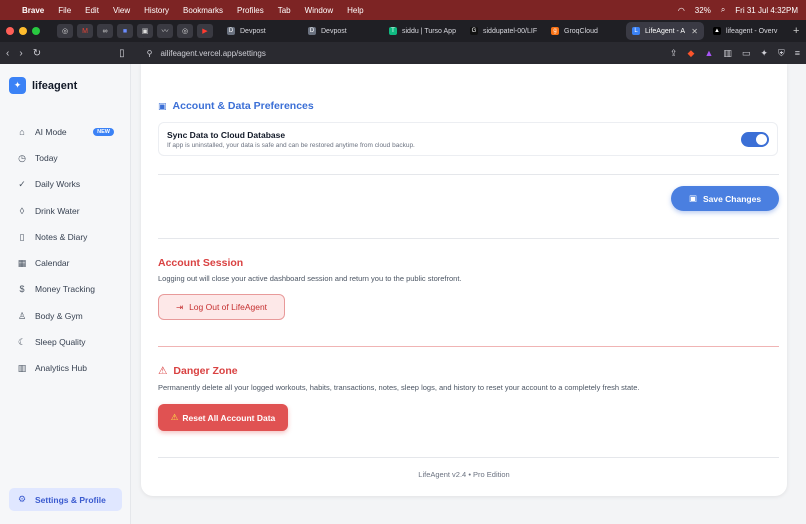  What do you see at coordinates (203, 10) in the screenshot?
I see `menu-bookmarks: Bookmarks` at bounding box center [203, 10].